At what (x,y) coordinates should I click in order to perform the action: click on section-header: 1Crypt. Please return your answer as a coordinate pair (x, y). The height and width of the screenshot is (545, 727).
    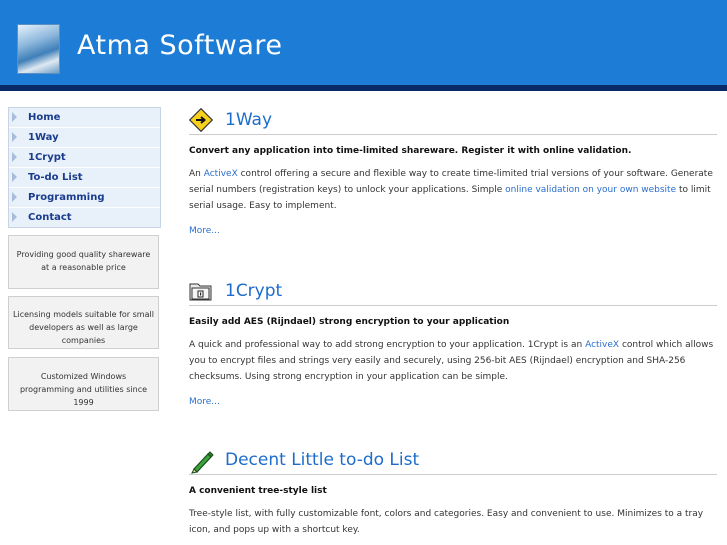
    Looking at the image, I should click on (453, 292).